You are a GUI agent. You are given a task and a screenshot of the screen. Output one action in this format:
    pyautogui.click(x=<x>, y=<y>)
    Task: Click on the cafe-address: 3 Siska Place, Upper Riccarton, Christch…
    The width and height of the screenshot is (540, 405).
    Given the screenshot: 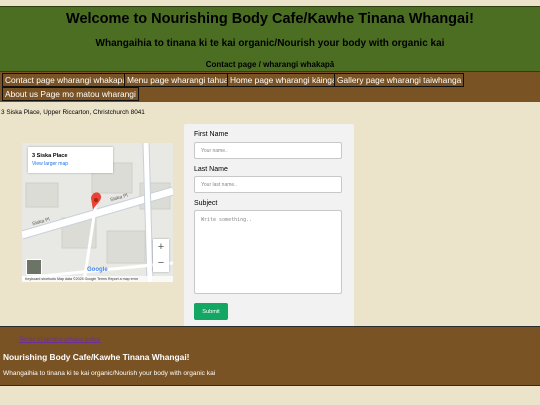 What is the action you would take?
    pyautogui.click(x=73, y=112)
    